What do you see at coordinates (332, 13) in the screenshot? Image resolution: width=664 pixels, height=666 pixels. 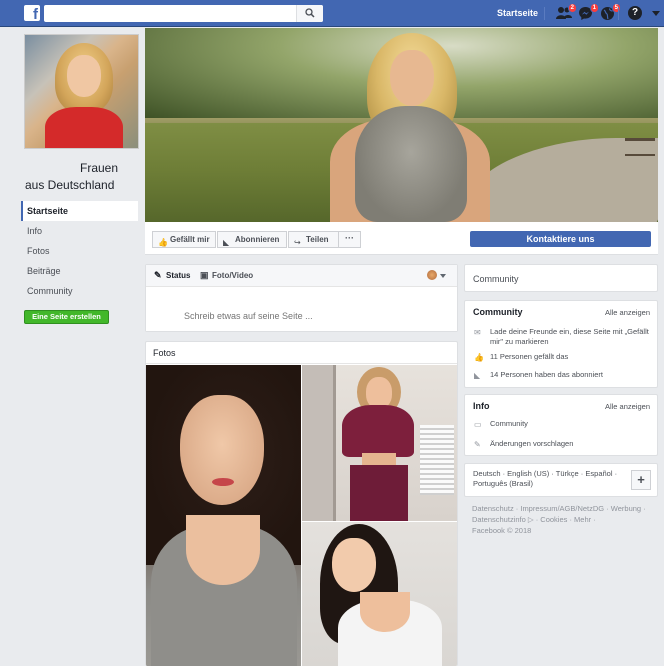 I see `top-navigation-bar: f Startseite 2 1 5 ?` at bounding box center [332, 13].